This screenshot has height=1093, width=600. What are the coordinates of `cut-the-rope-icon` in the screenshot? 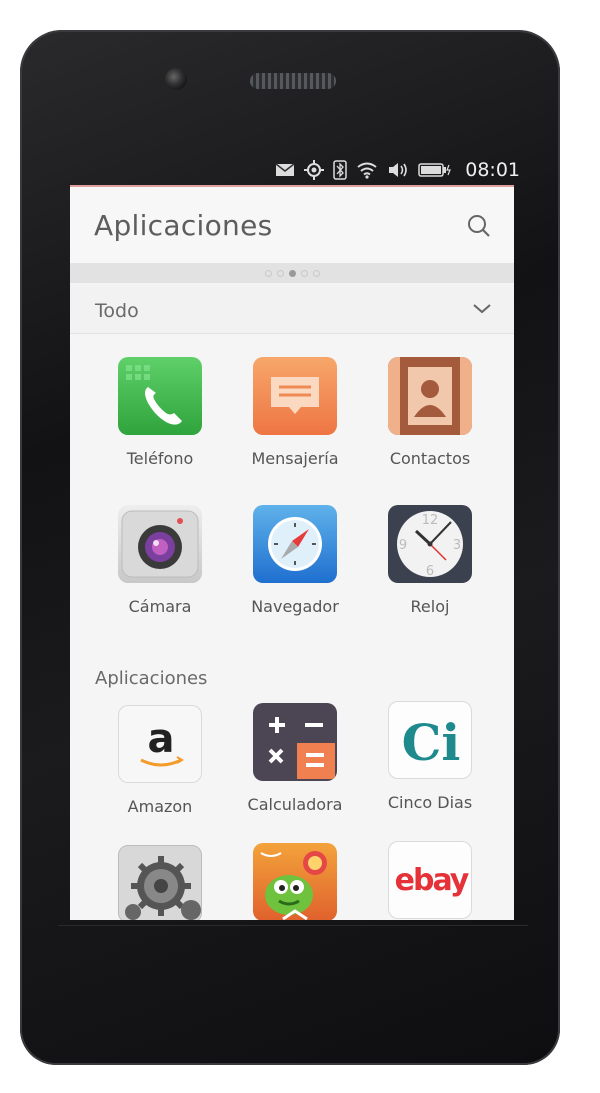 It's located at (295, 881).